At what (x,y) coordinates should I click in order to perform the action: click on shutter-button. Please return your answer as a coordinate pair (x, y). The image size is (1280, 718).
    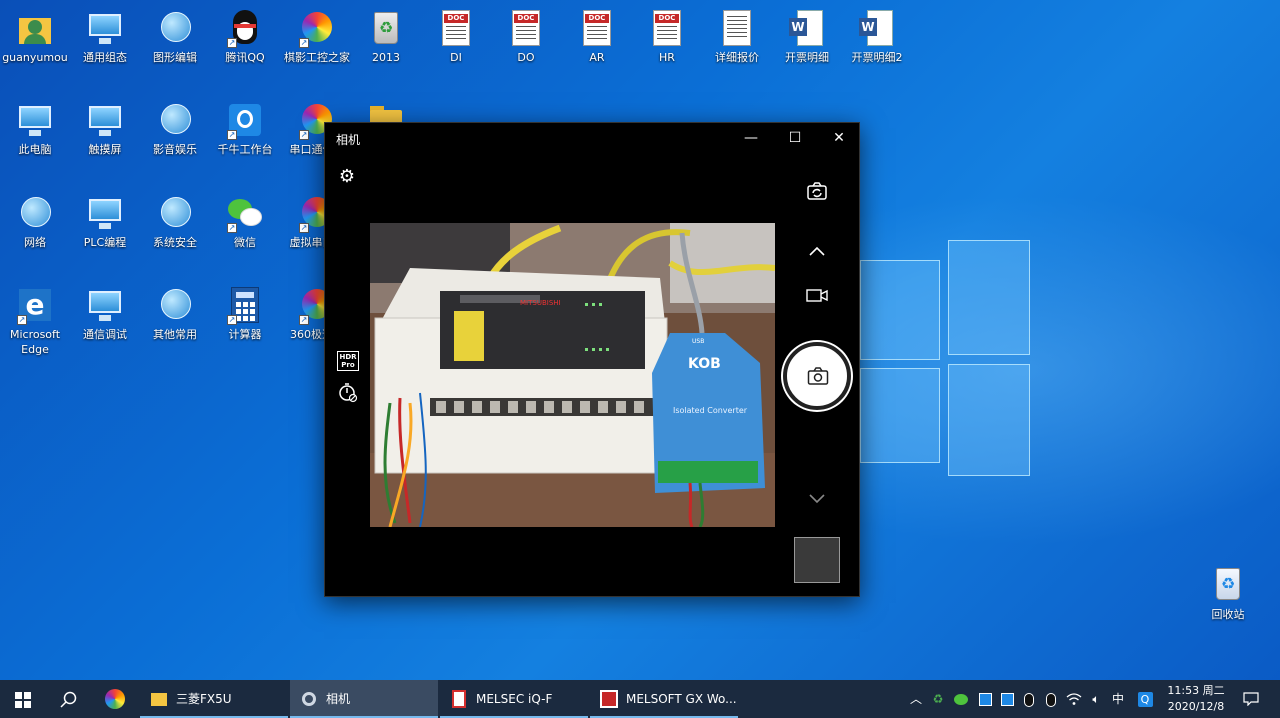
    Looking at the image, I should click on (817, 376).